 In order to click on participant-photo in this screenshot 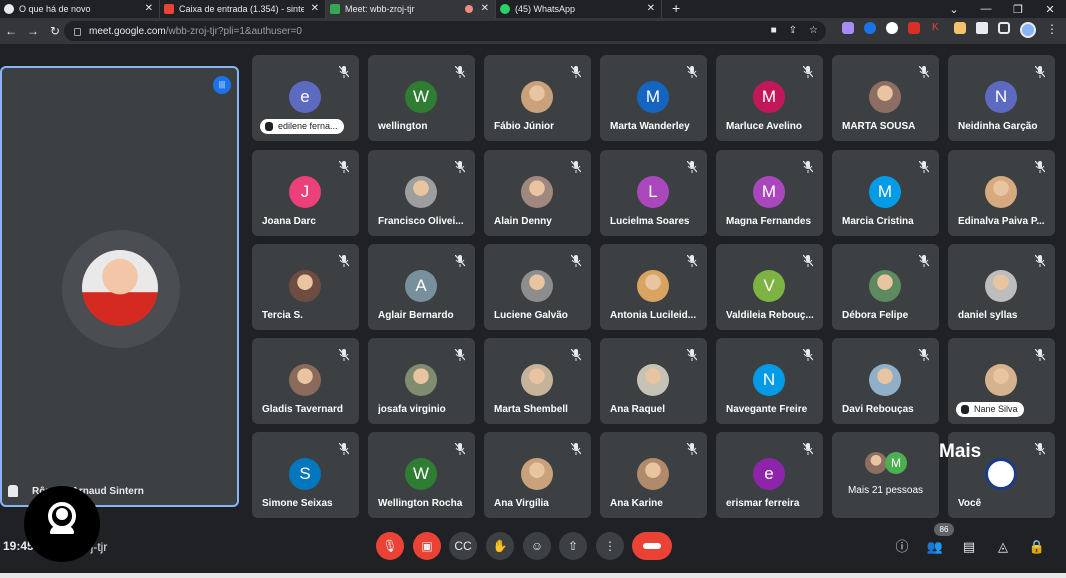, I will do `click(885, 286)`.